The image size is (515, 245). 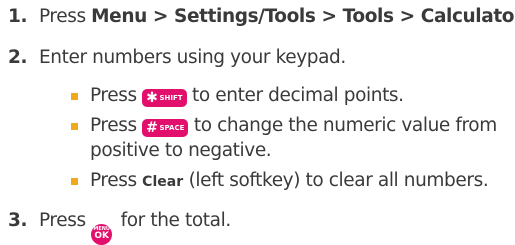 What do you see at coordinates (247, 96) in the screenshot?
I see `bullet-text: Press ✱ SHIFT to enter decimal points.` at bounding box center [247, 96].